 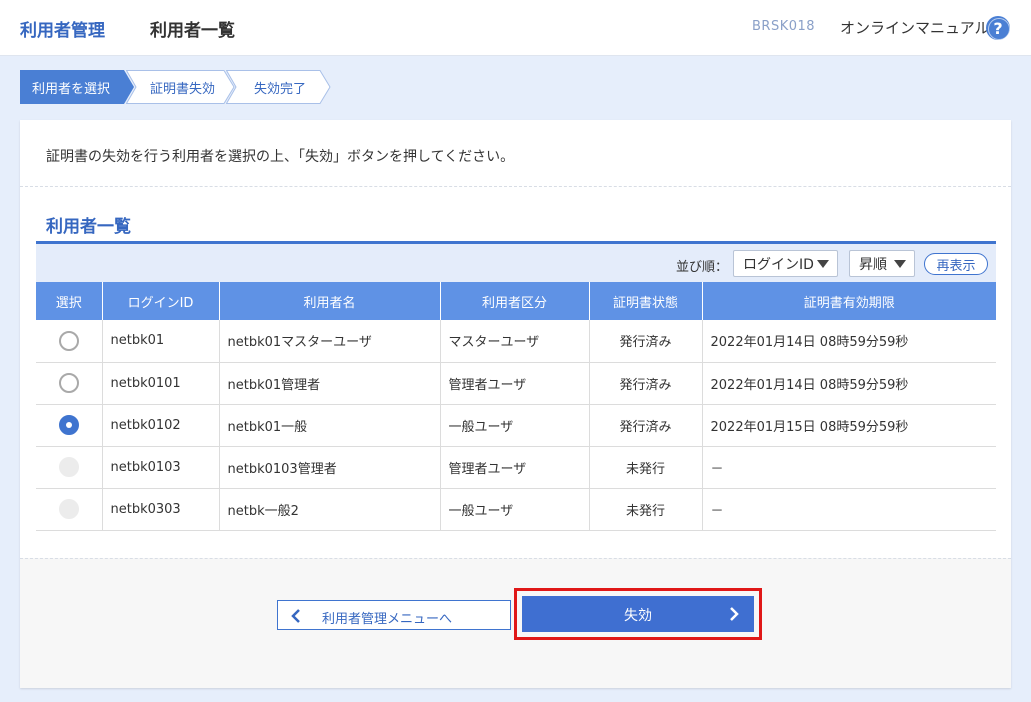 I want to click on step-label: 利用者を選択, so click(x=71, y=89).